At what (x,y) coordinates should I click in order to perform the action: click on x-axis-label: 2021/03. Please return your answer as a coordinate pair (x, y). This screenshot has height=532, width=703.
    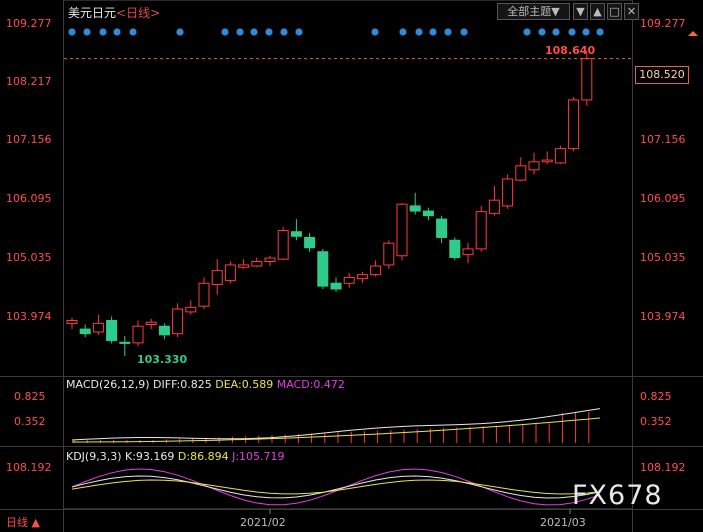
    Looking at the image, I should click on (563, 522).